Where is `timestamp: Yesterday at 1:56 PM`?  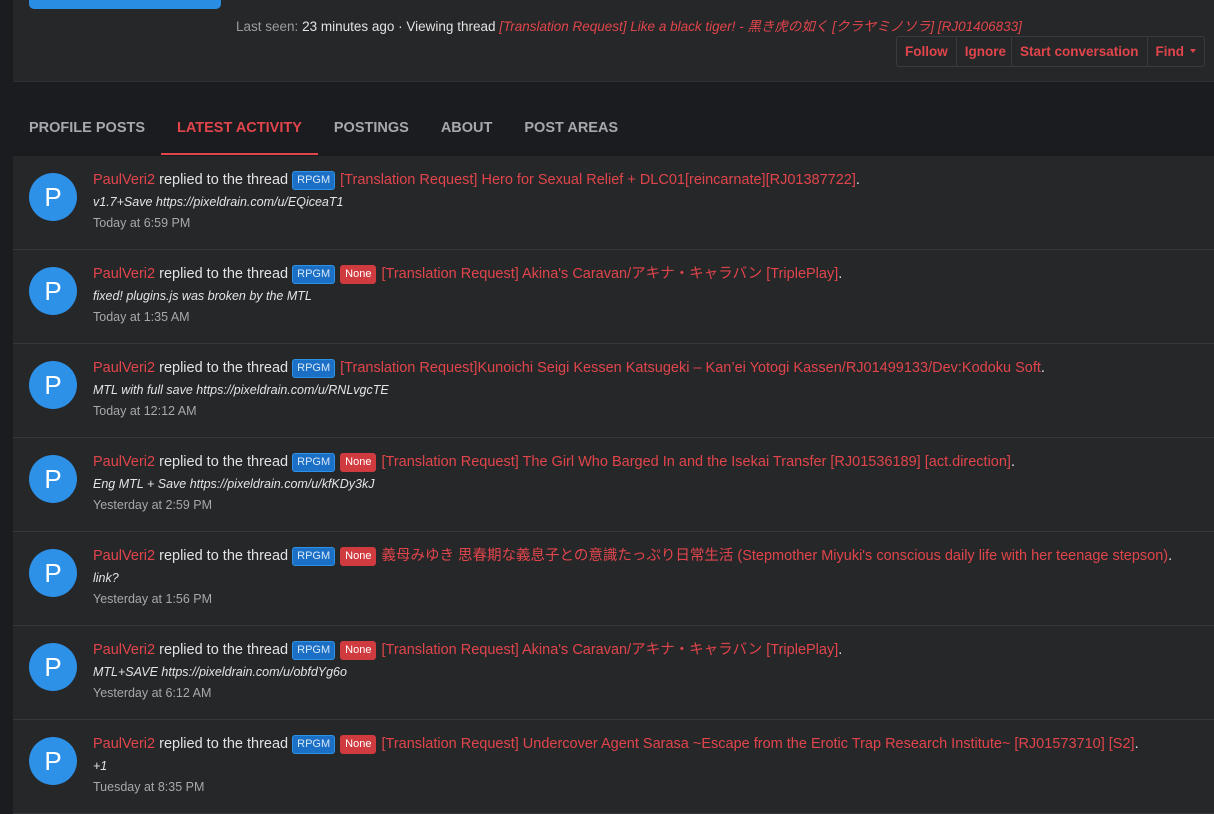 timestamp: Yesterday at 1:56 PM is located at coordinates (650, 599).